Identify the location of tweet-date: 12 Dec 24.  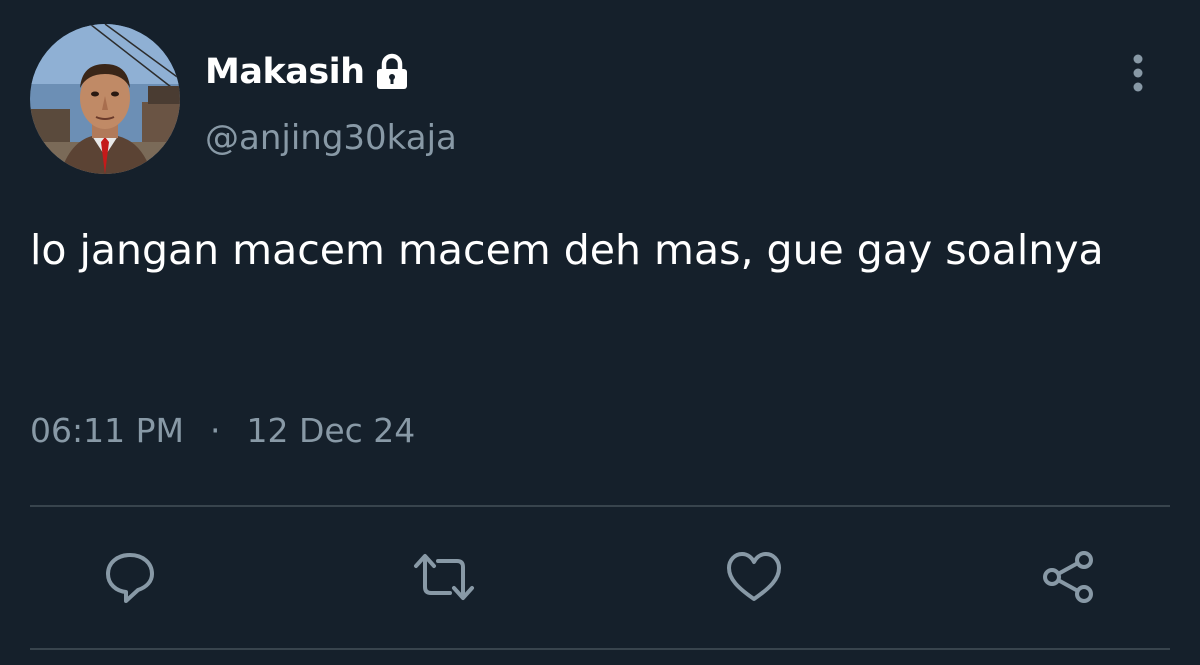
(330, 431).